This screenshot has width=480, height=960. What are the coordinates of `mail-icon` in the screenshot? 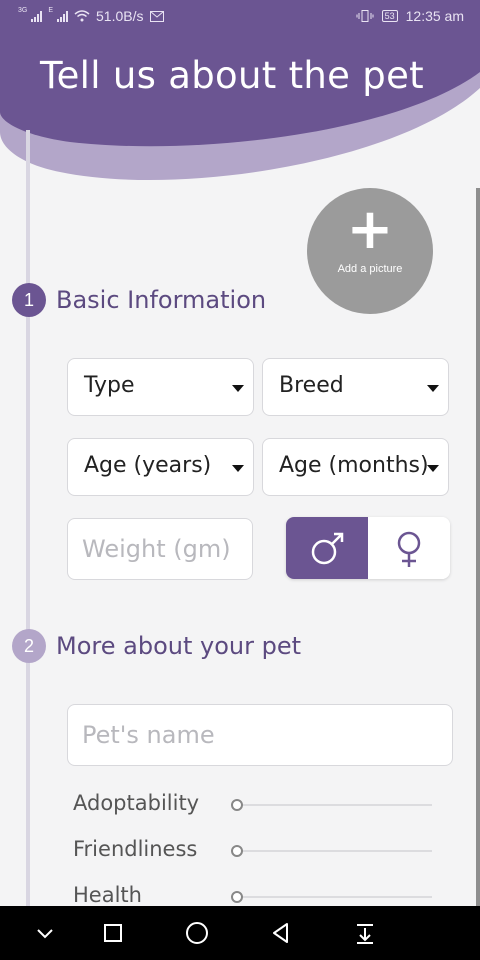 It's located at (156, 16).